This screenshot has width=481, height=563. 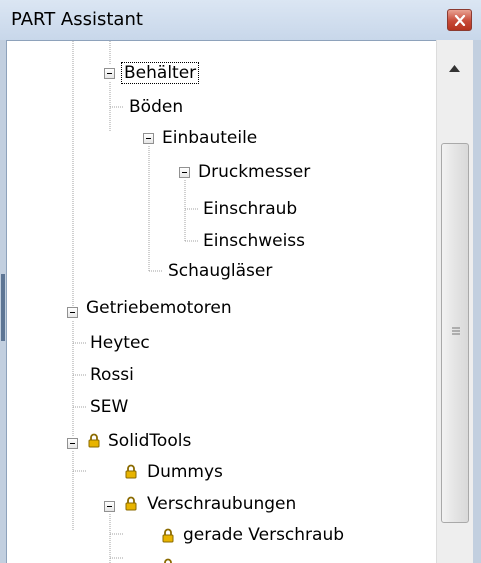 I want to click on vertical-scrollbar, so click(x=454, y=301).